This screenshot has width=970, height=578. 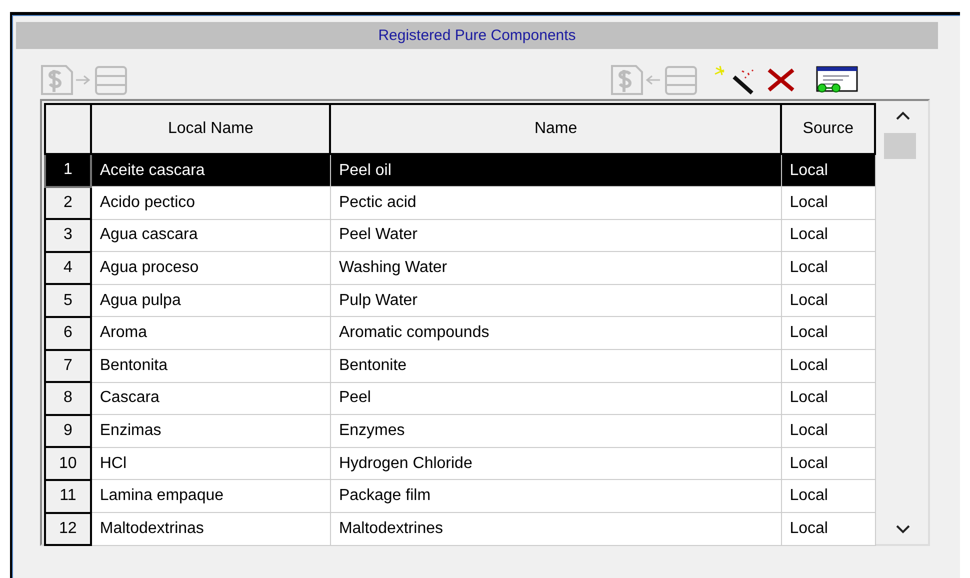 What do you see at coordinates (68, 235) in the screenshot?
I see `row-number: 3` at bounding box center [68, 235].